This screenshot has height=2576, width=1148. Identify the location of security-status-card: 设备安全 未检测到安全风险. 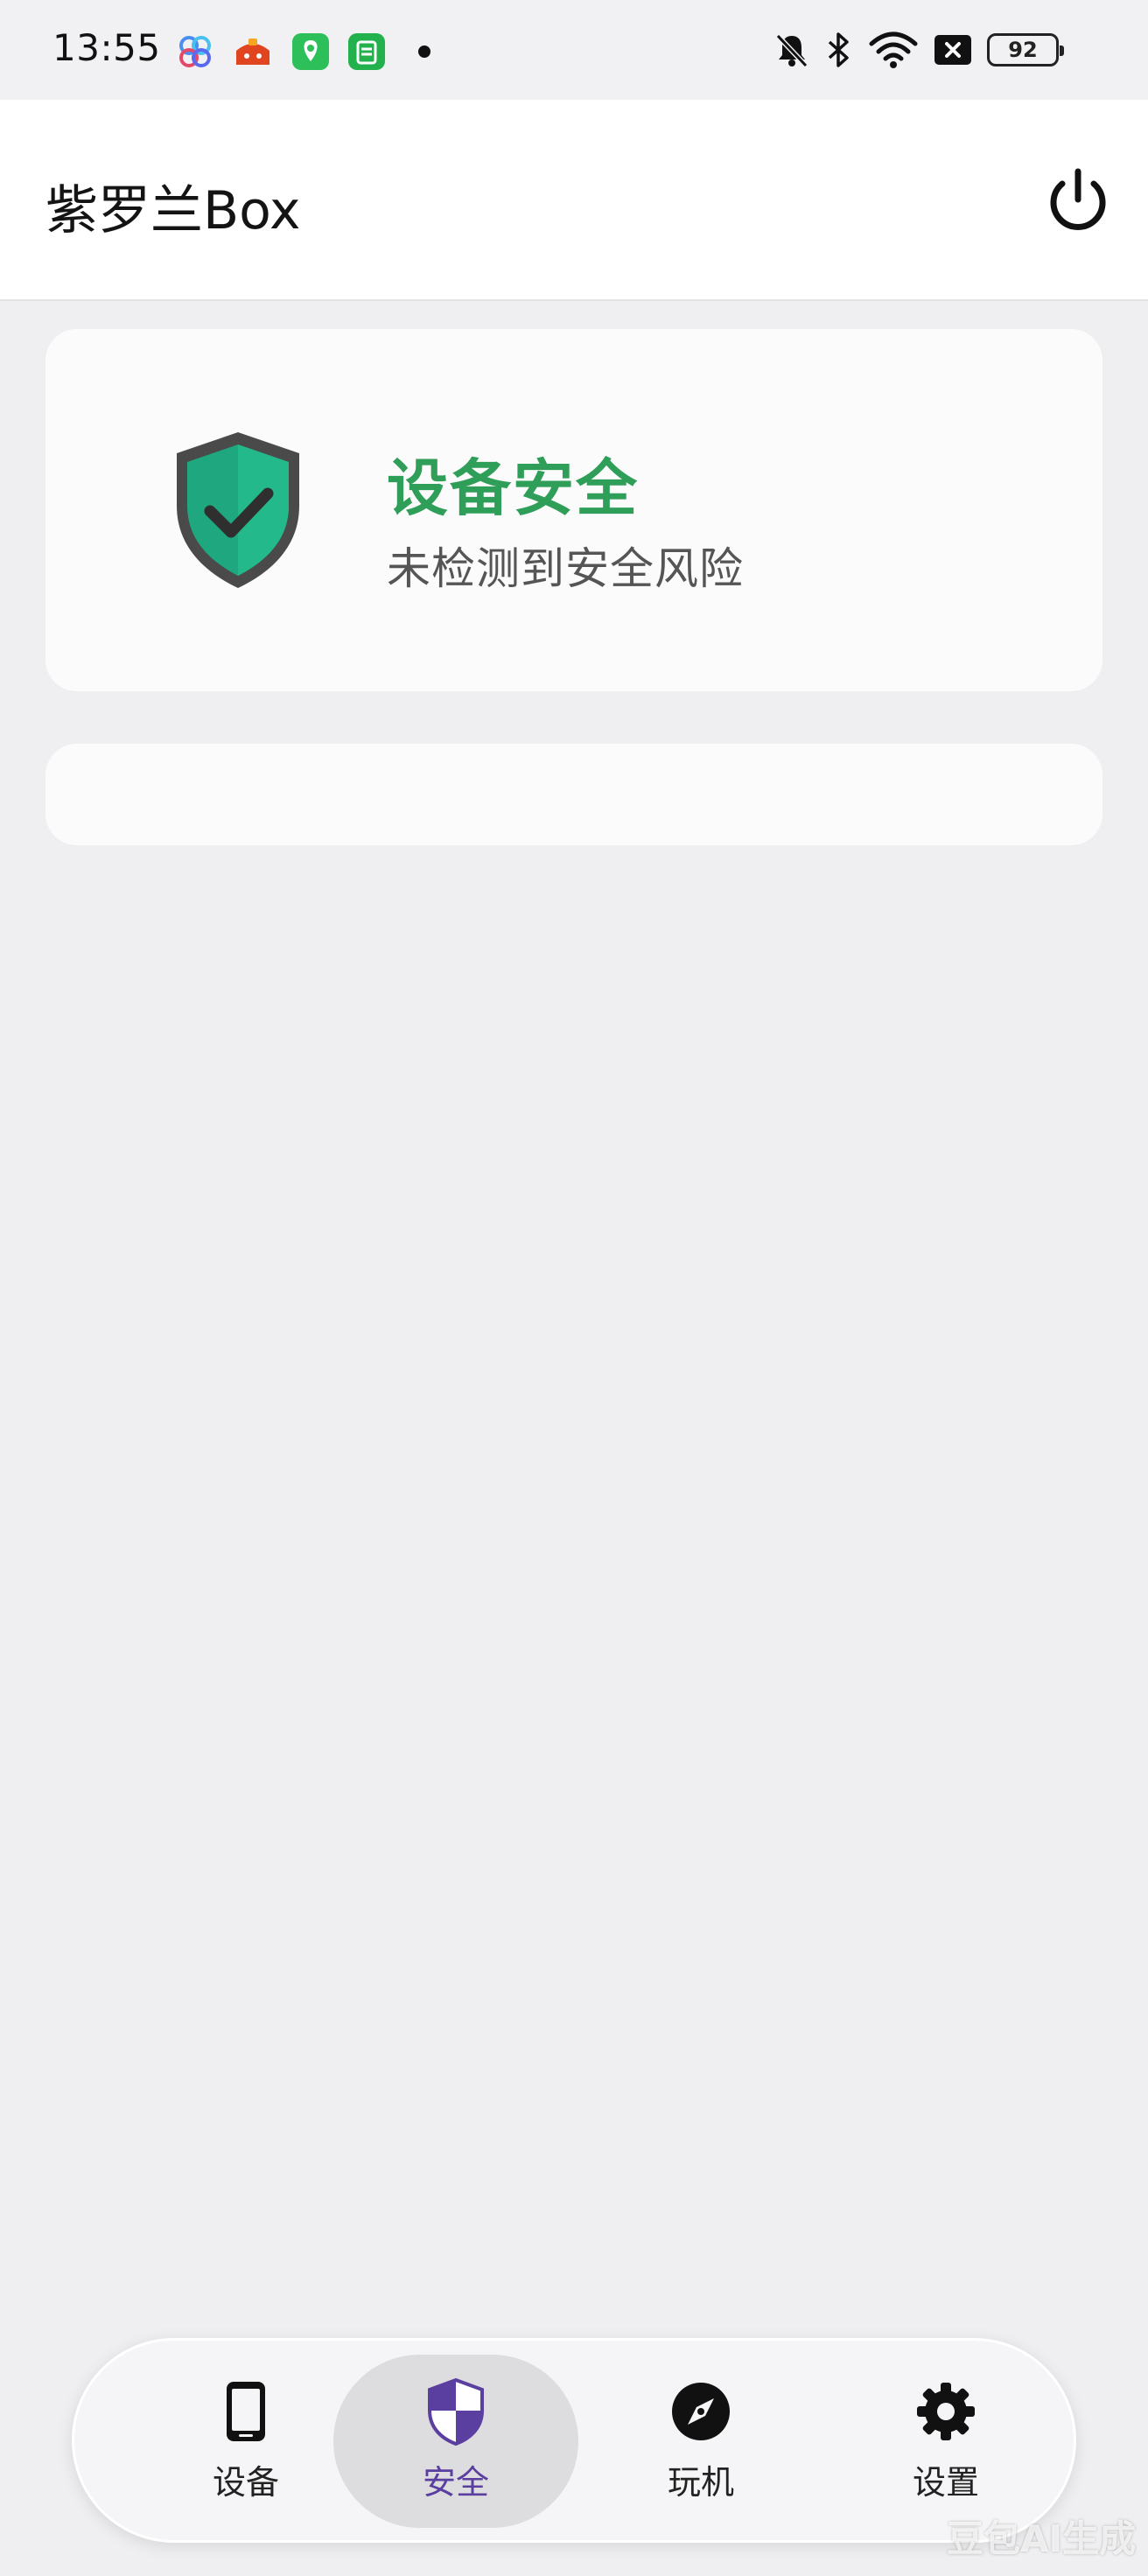
(574, 510).